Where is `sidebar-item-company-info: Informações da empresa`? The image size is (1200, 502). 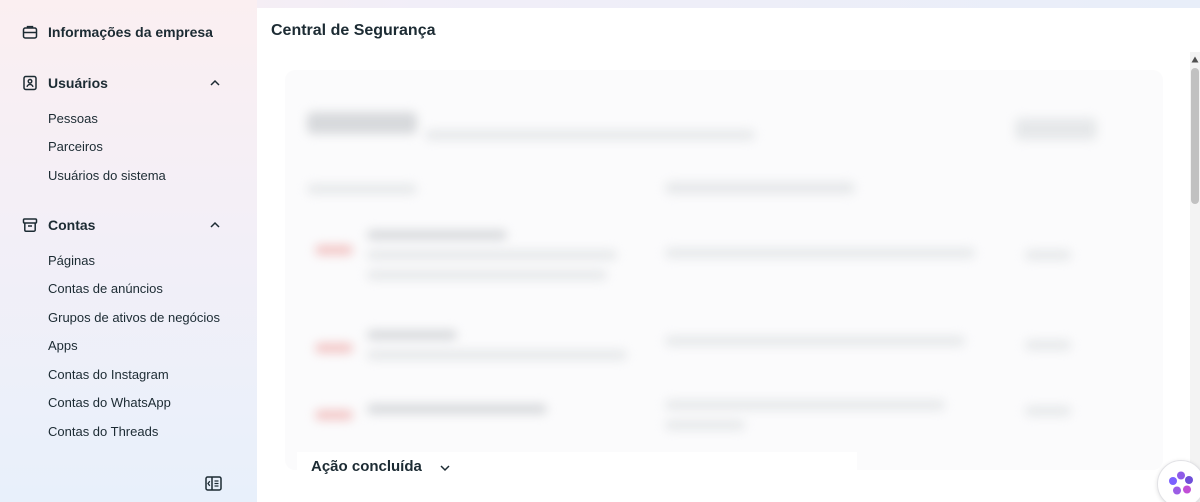
sidebar-item-company-info: Informações da empresa is located at coordinates (117, 32).